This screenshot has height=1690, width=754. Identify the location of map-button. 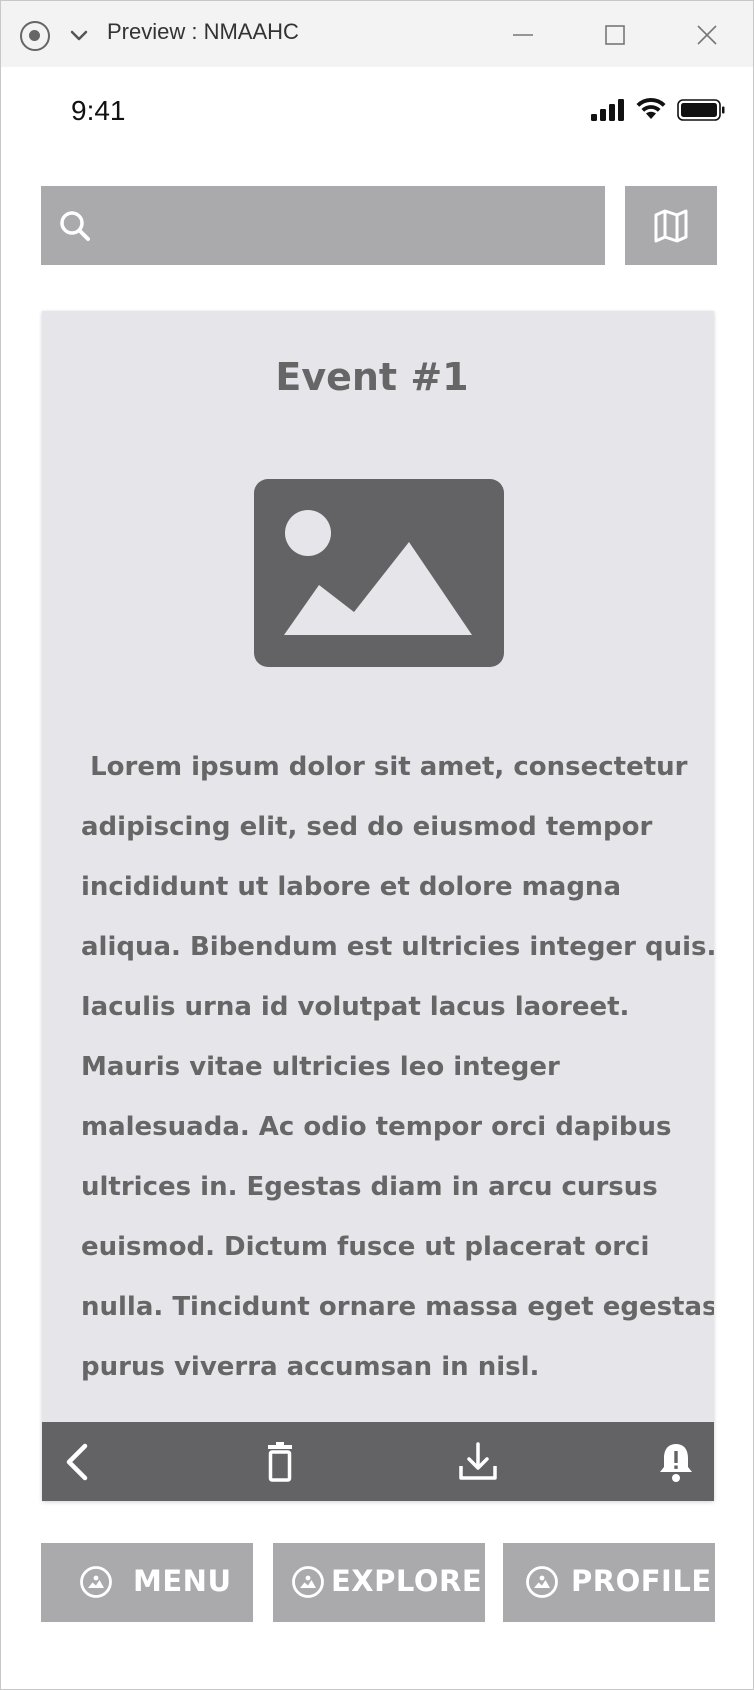
(671, 225).